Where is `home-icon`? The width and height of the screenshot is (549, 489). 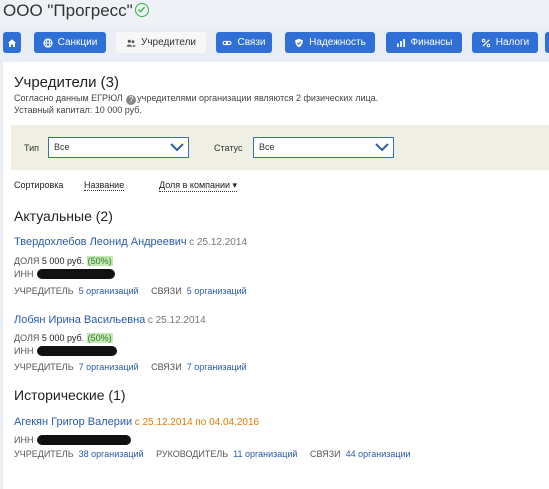
home-icon is located at coordinates (12, 42).